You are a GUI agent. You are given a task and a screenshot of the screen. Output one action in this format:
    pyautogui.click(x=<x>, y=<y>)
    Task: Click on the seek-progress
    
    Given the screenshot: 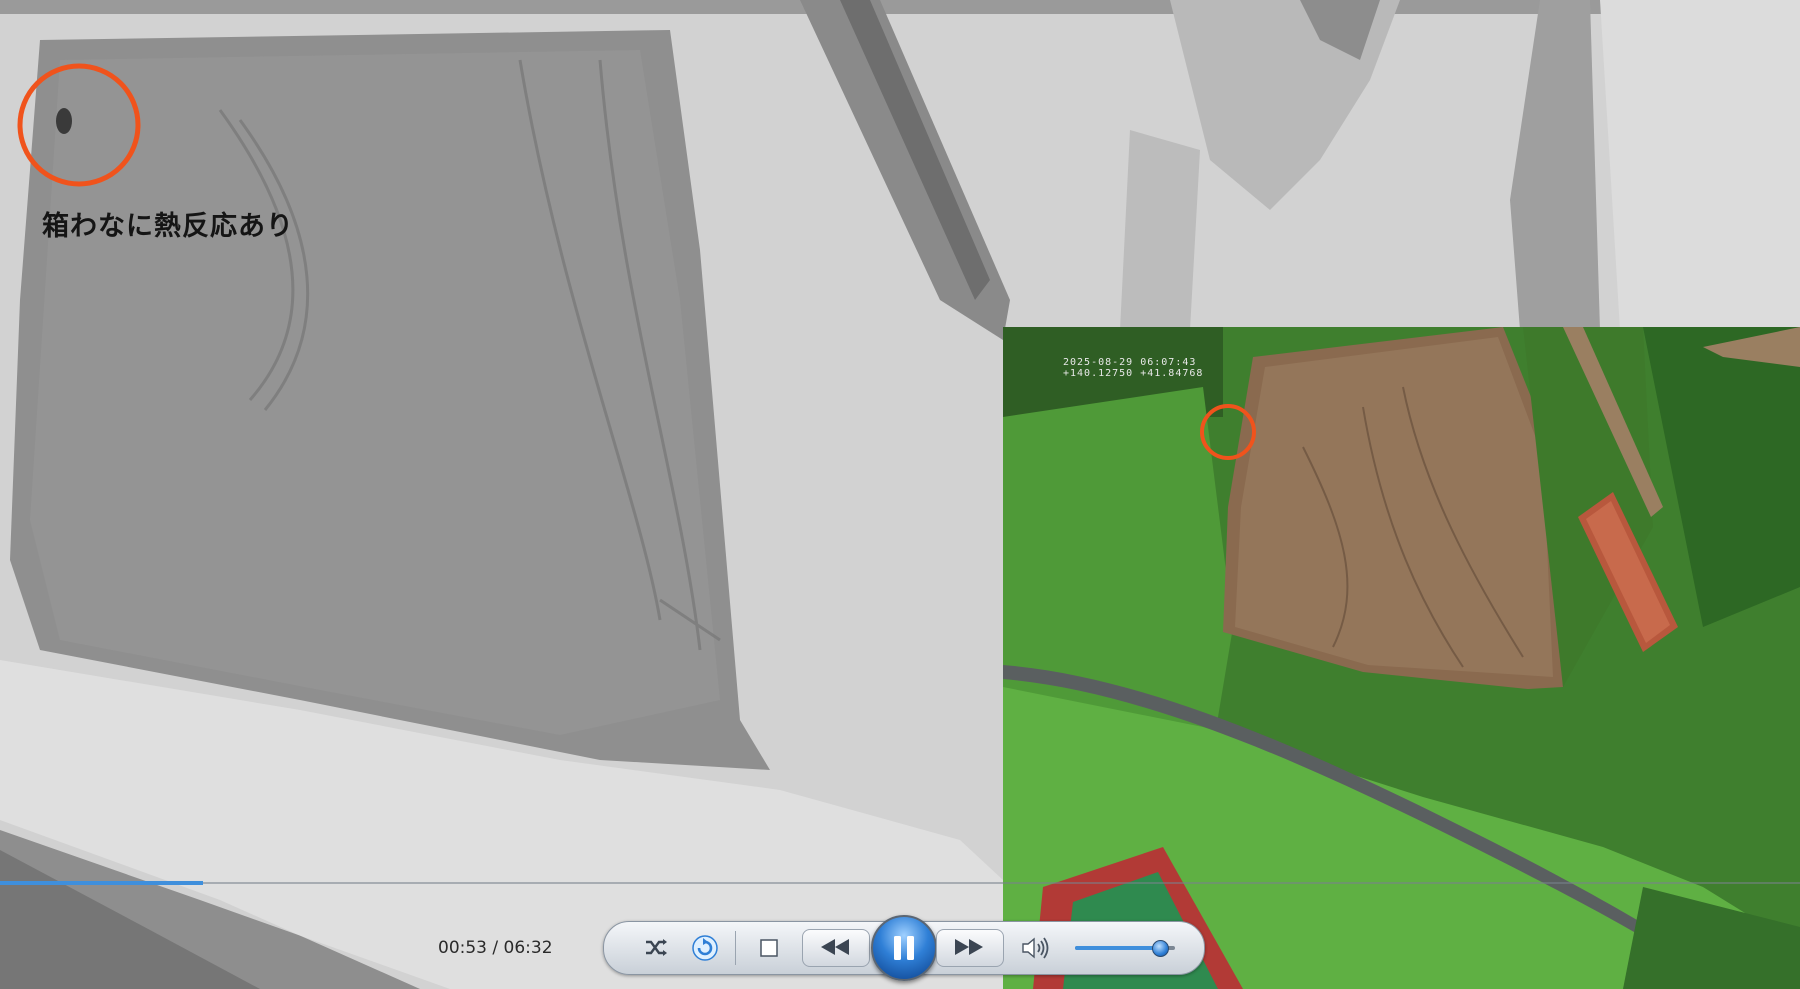 What is the action you would take?
    pyautogui.click(x=102, y=883)
    